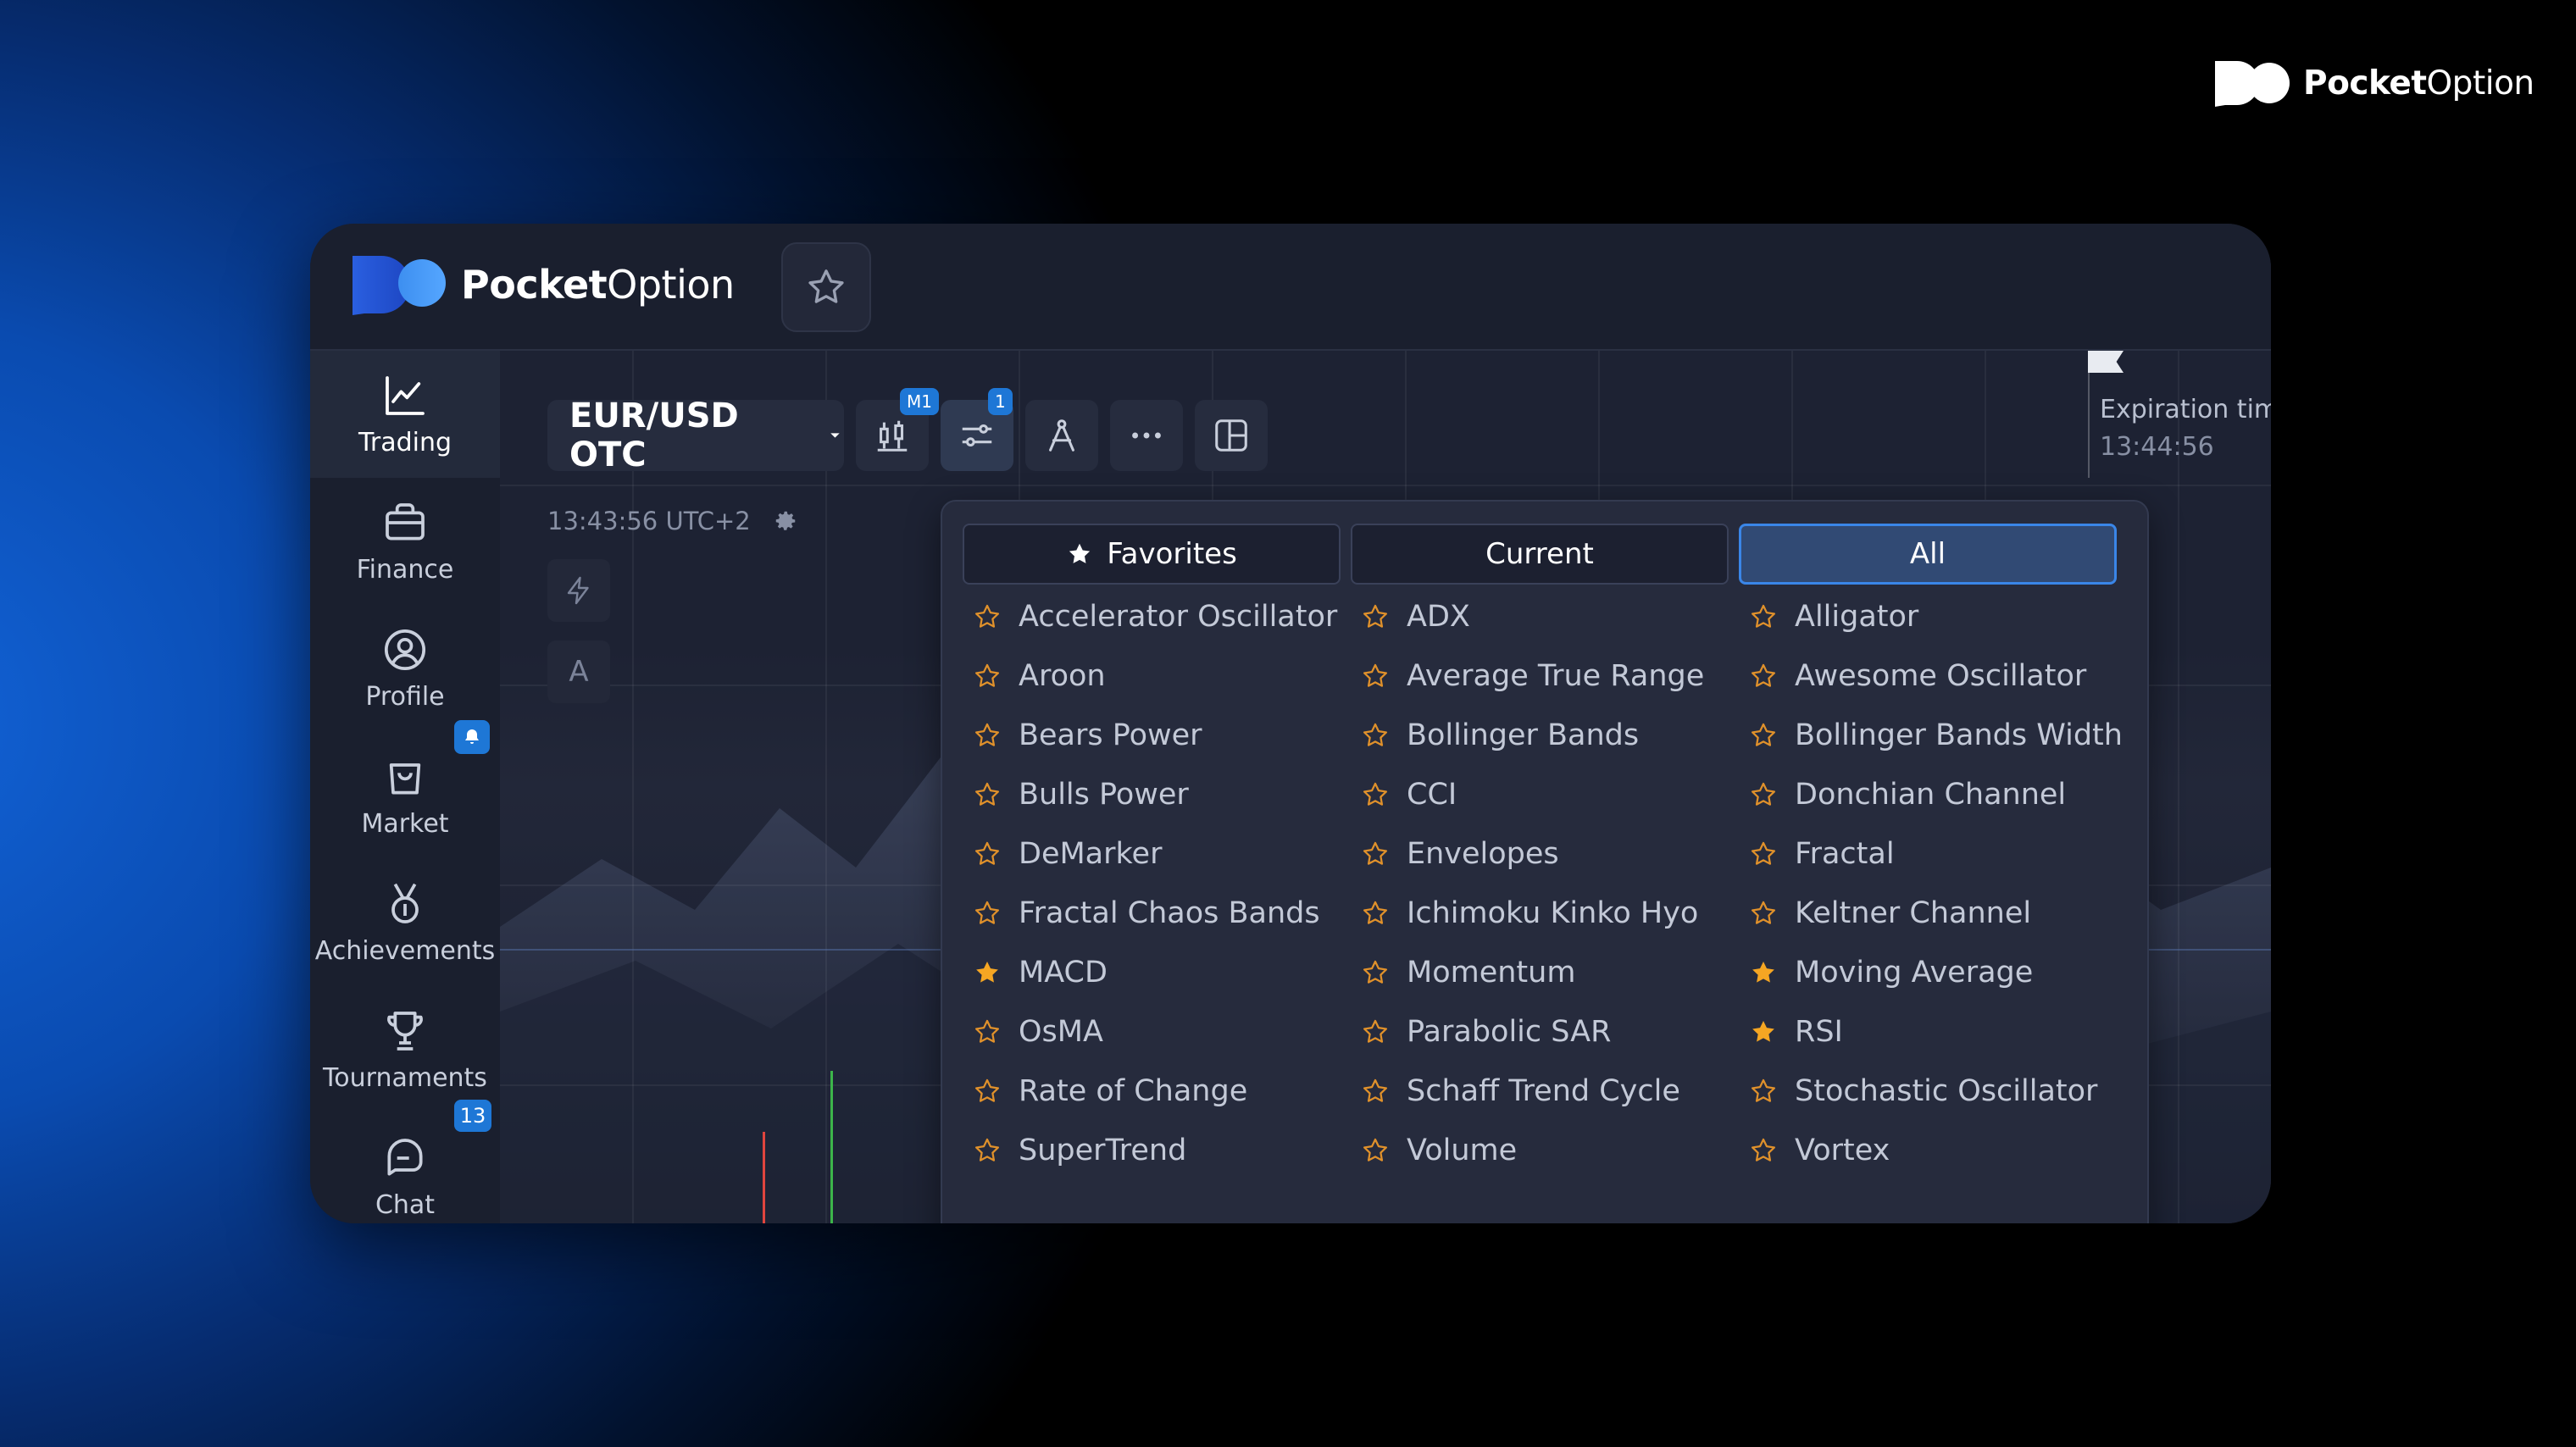 This screenshot has width=2576, height=1447. I want to click on indicator-item: Fractal Chaos Bands, so click(1146, 913).